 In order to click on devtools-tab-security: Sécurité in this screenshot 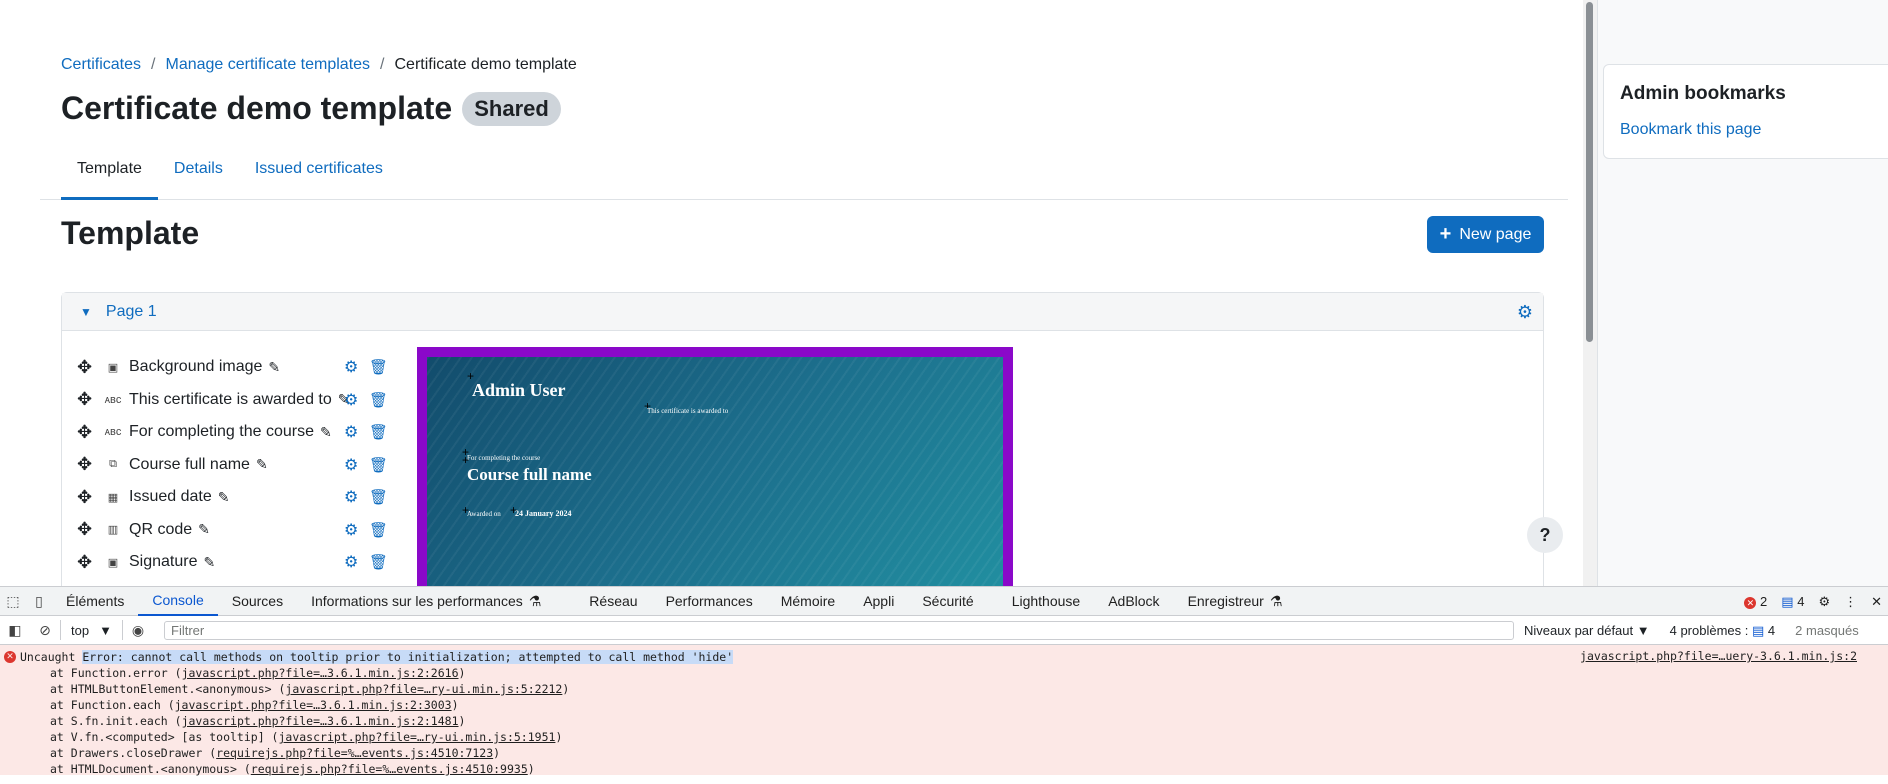, I will do `click(947, 601)`.